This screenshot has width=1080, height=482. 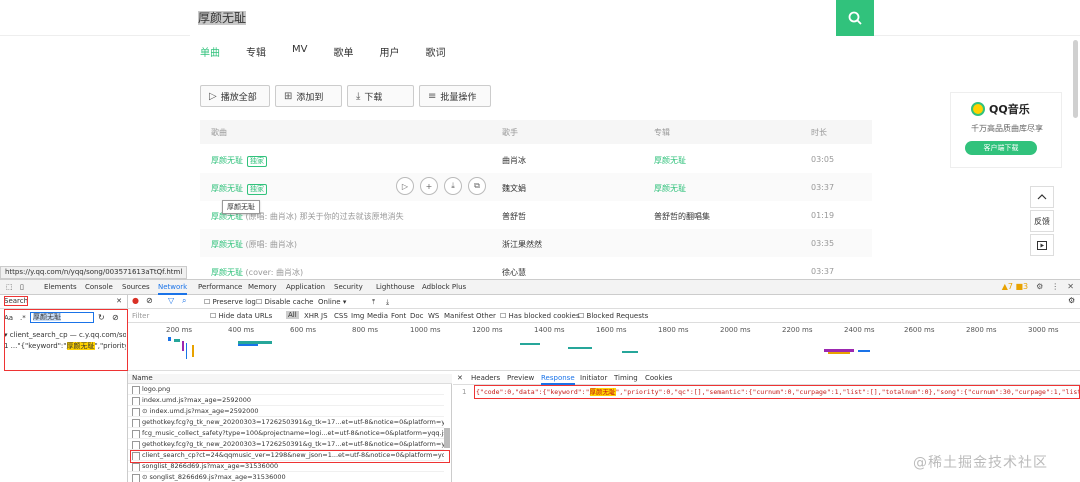 What do you see at coordinates (1009, 109) in the screenshot?
I see `qq-brand: QQ音乐` at bounding box center [1009, 109].